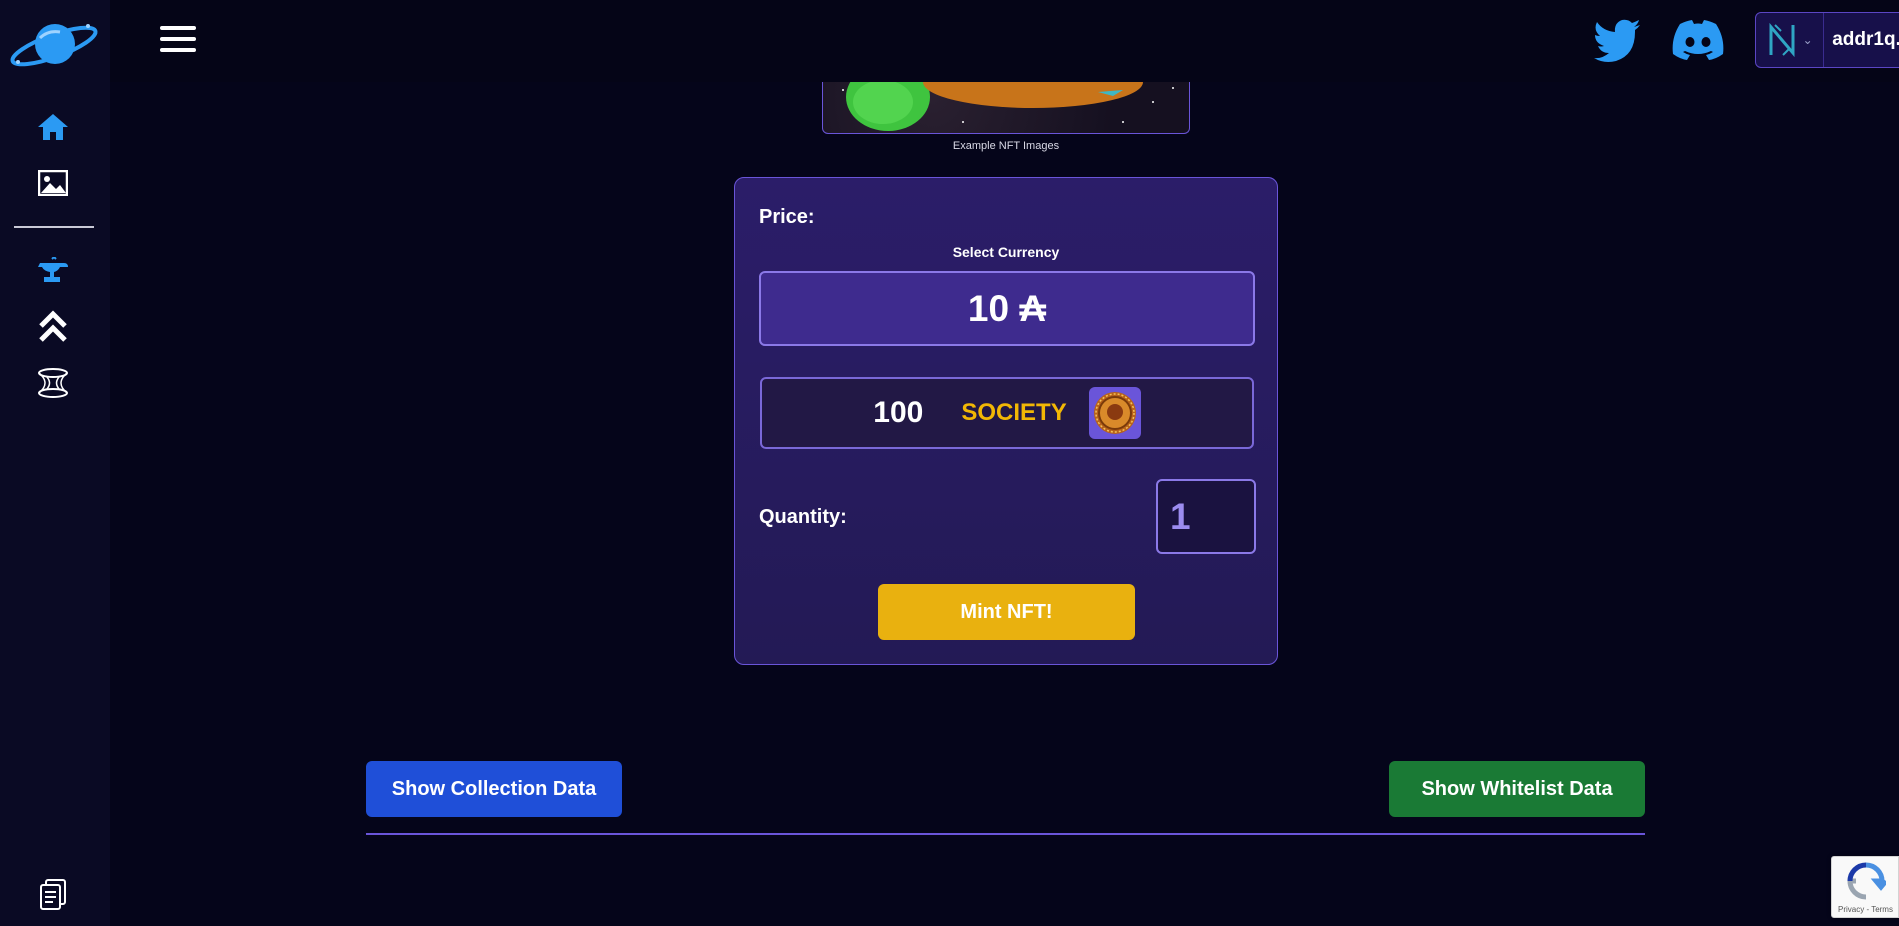  Describe the element at coordinates (53, 271) in the screenshot. I see `anvil-icon` at that location.